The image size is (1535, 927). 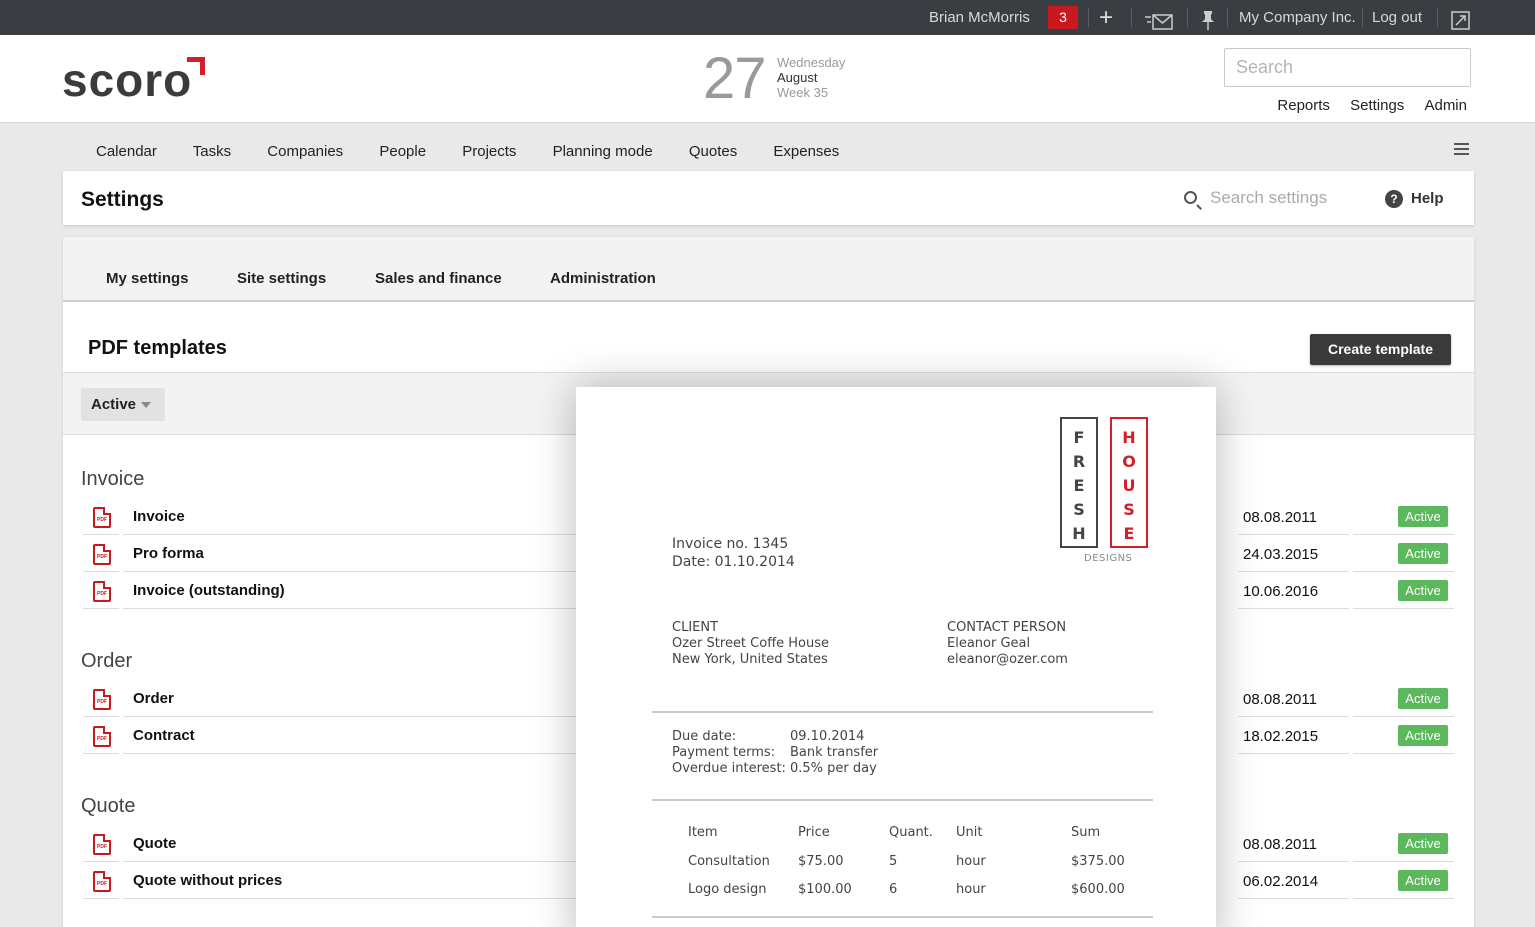 What do you see at coordinates (1445, 105) in the screenshot?
I see `admin-link: Admin` at bounding box center [1445, 105].